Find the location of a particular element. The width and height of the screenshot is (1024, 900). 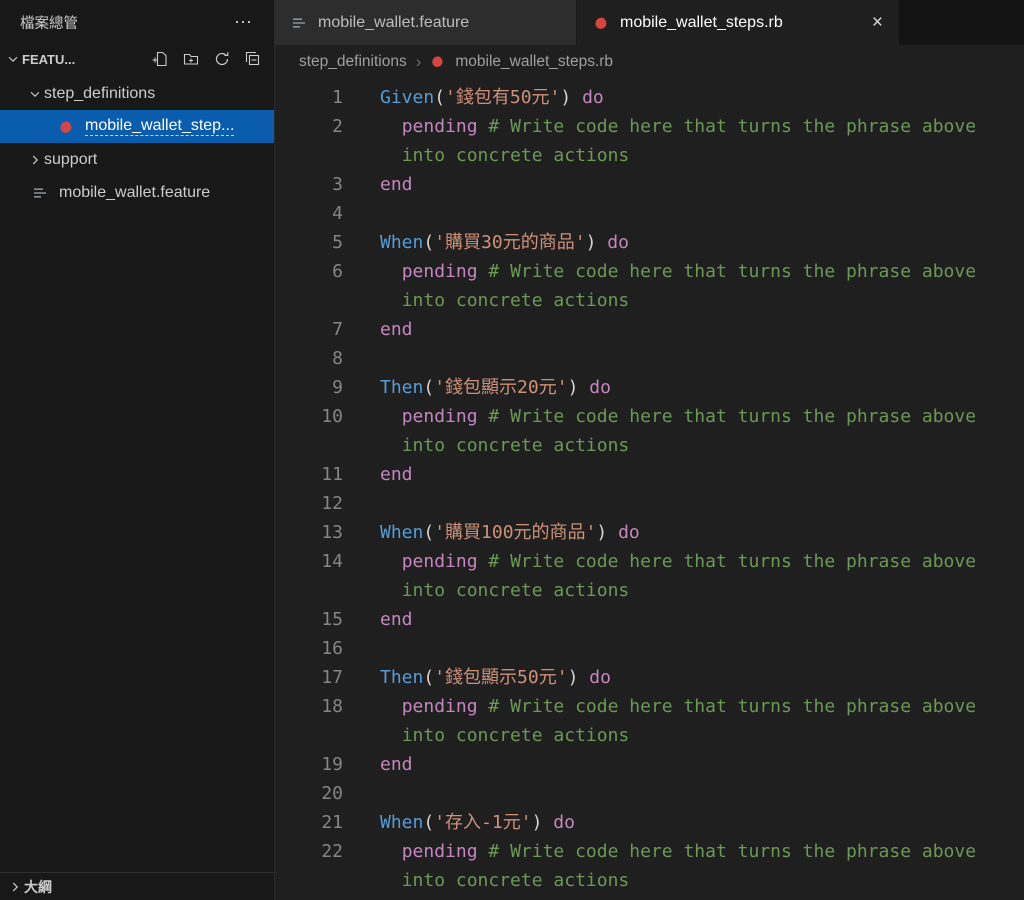

line-number: 23 is located at coordinates (309, 897).